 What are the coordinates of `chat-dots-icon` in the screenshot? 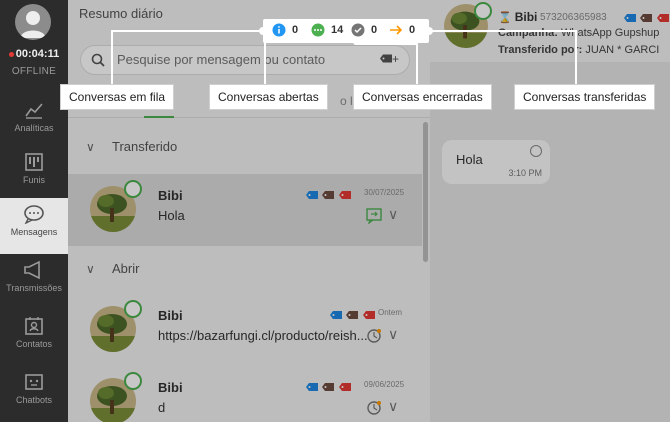 It's located at (318, 30).